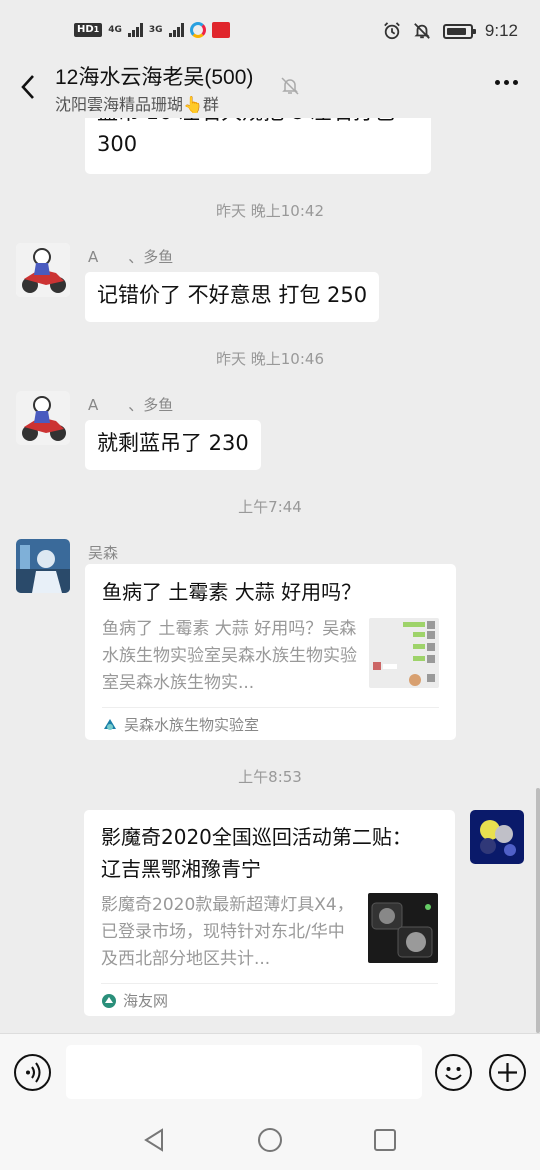 This screenshot has width=540, height=1170. I want to click on self-avatar, so click(497, 837).